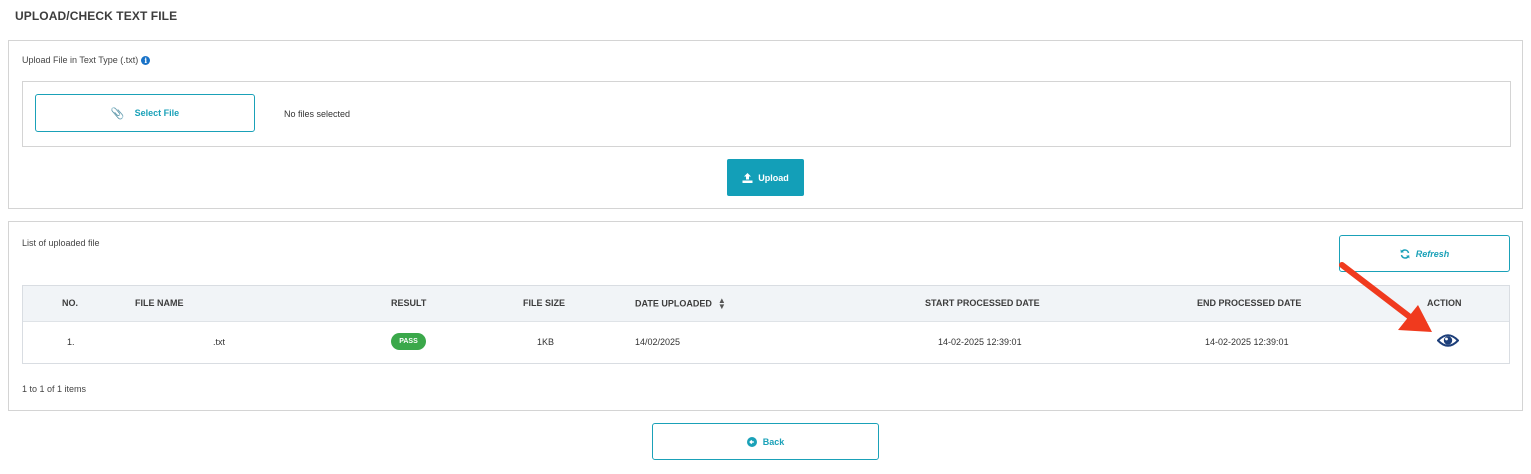 The height and width of the screenshot is (474, 1531). What do you see at coordinates (722, 304) in the screenshot?
I see `sort-icon: ▲ ▼` at bounding box center [722, 304].